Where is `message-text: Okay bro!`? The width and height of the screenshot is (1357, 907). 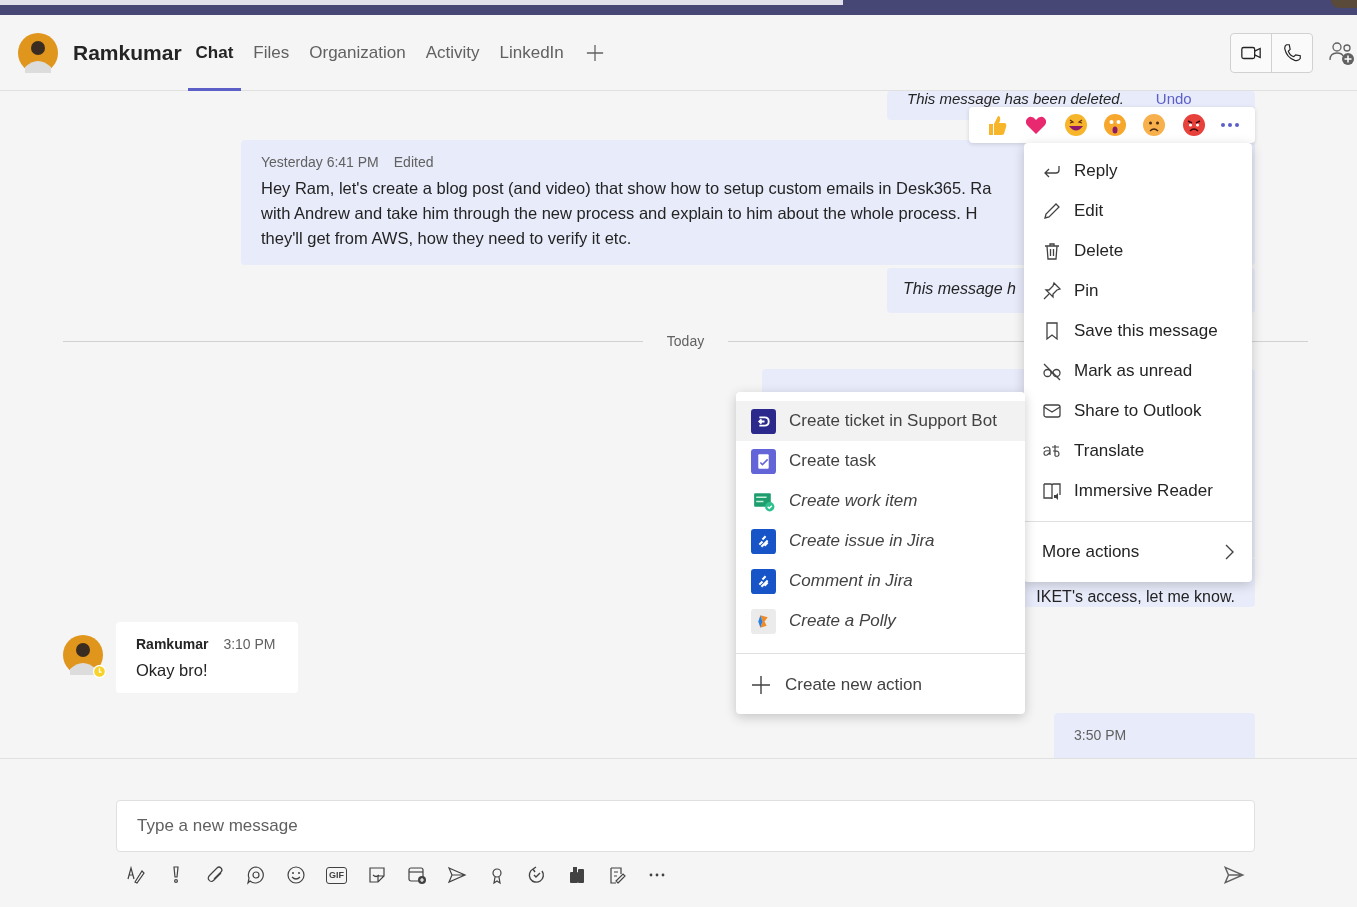 message-text: Okay bro! is located at coordinates (172, 670).